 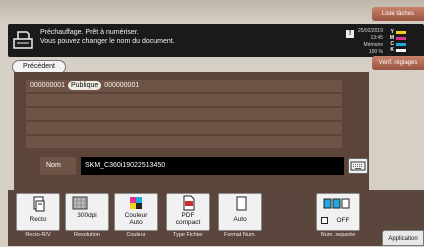 What do you see at coordinates (23, 40) in the screenshot?
I see `scanner-icon` at bounding box center [23, 40].